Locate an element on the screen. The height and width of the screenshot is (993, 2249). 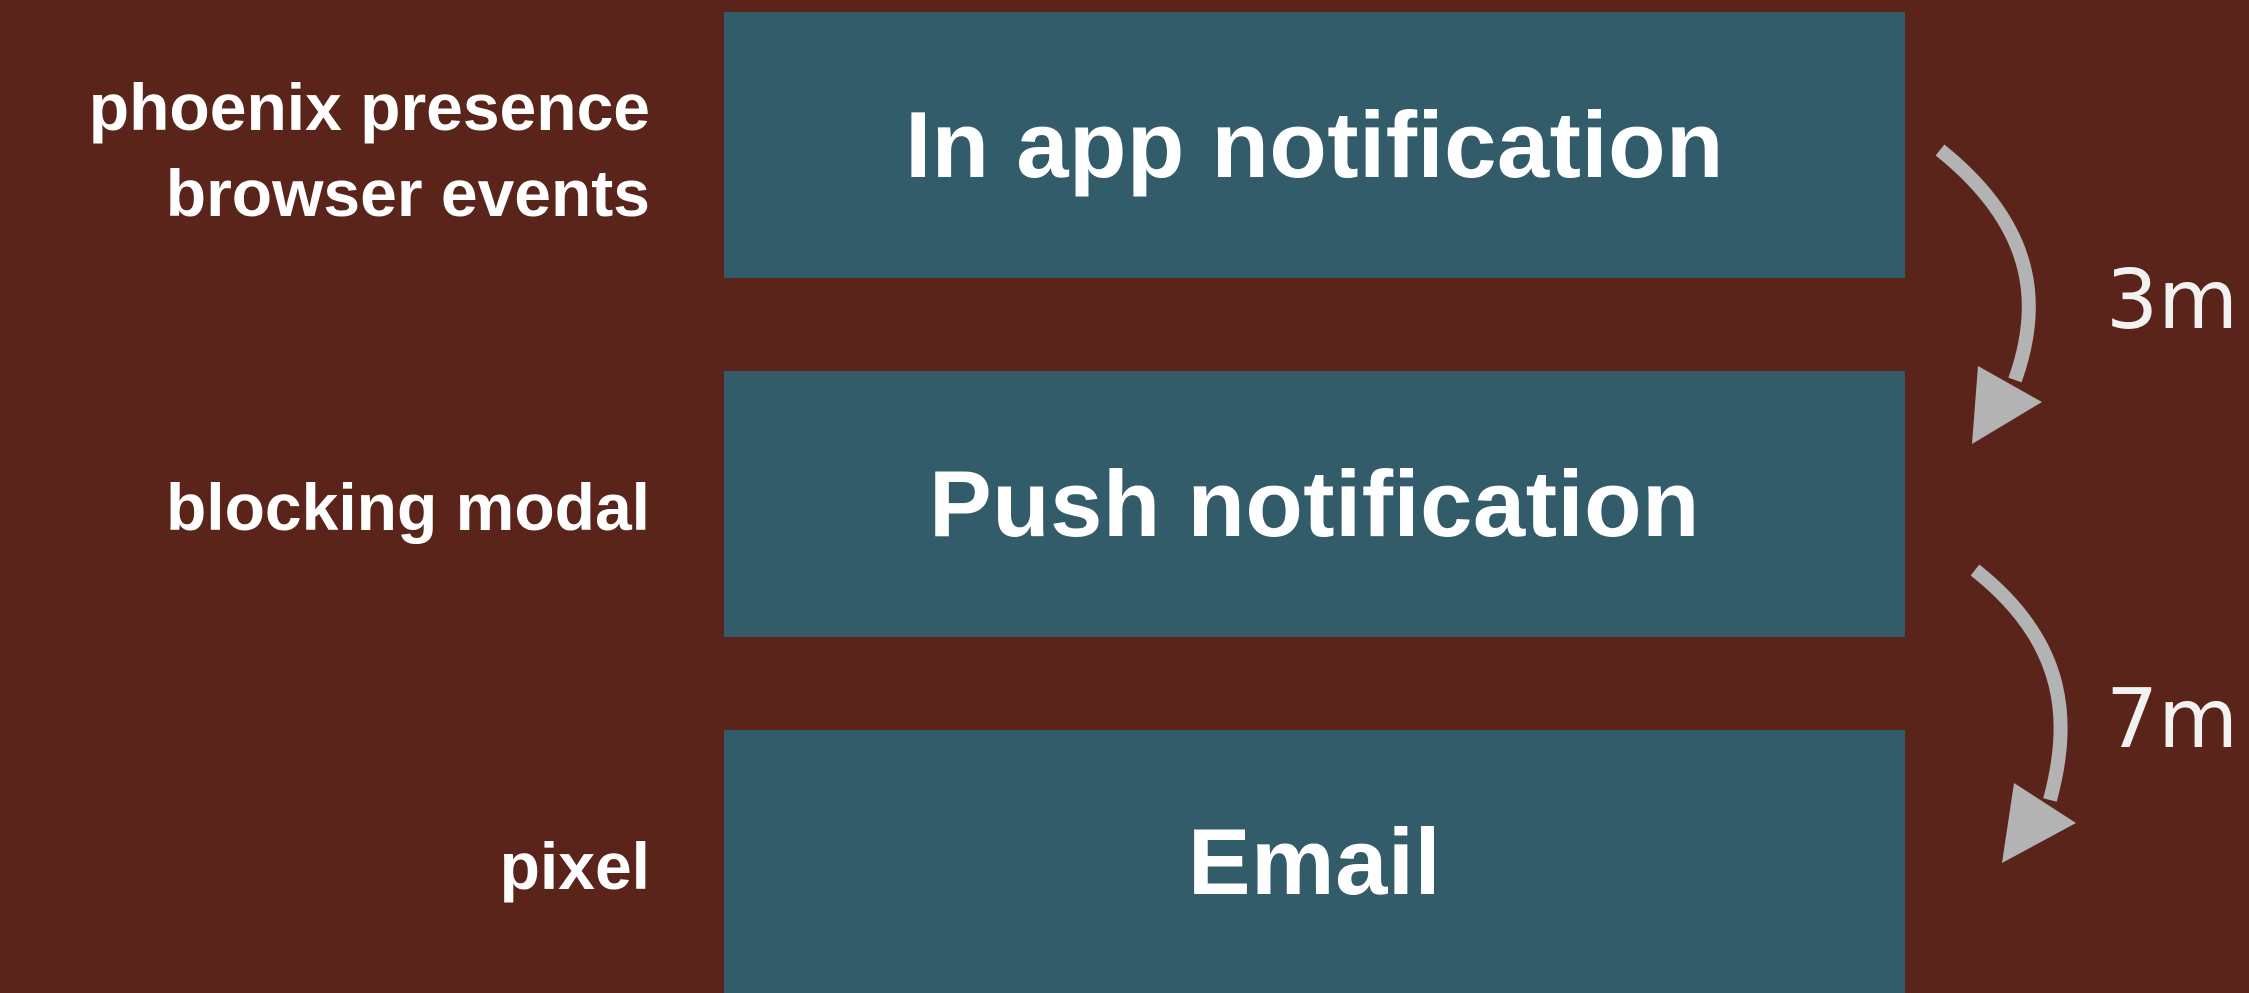
channel-box-in-app: In app notification is located at coordinates (1314, 145).